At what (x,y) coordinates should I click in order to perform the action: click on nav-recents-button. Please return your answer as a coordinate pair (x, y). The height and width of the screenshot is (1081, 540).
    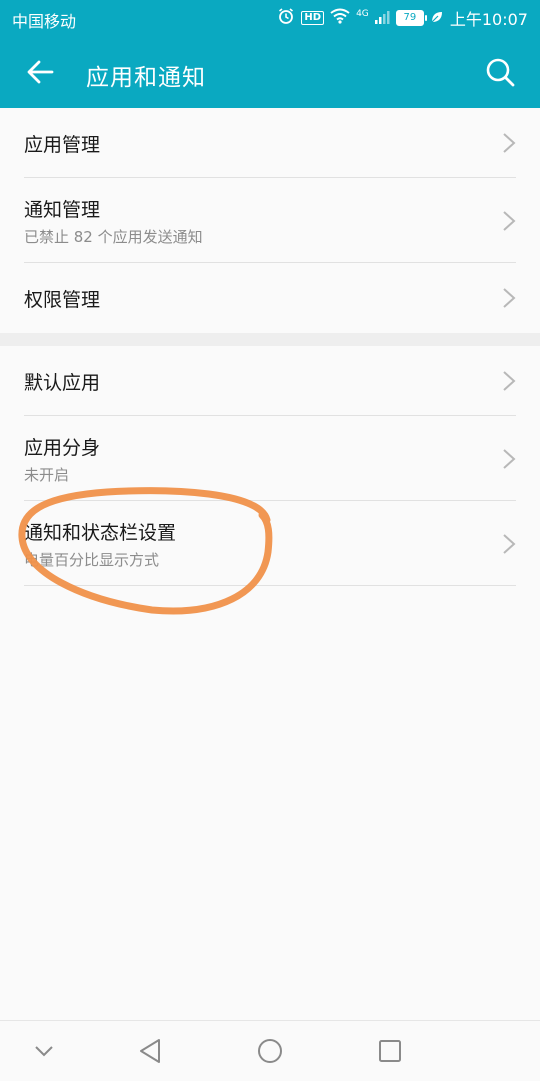
    Looking at the image, I should click on (390, 1051).